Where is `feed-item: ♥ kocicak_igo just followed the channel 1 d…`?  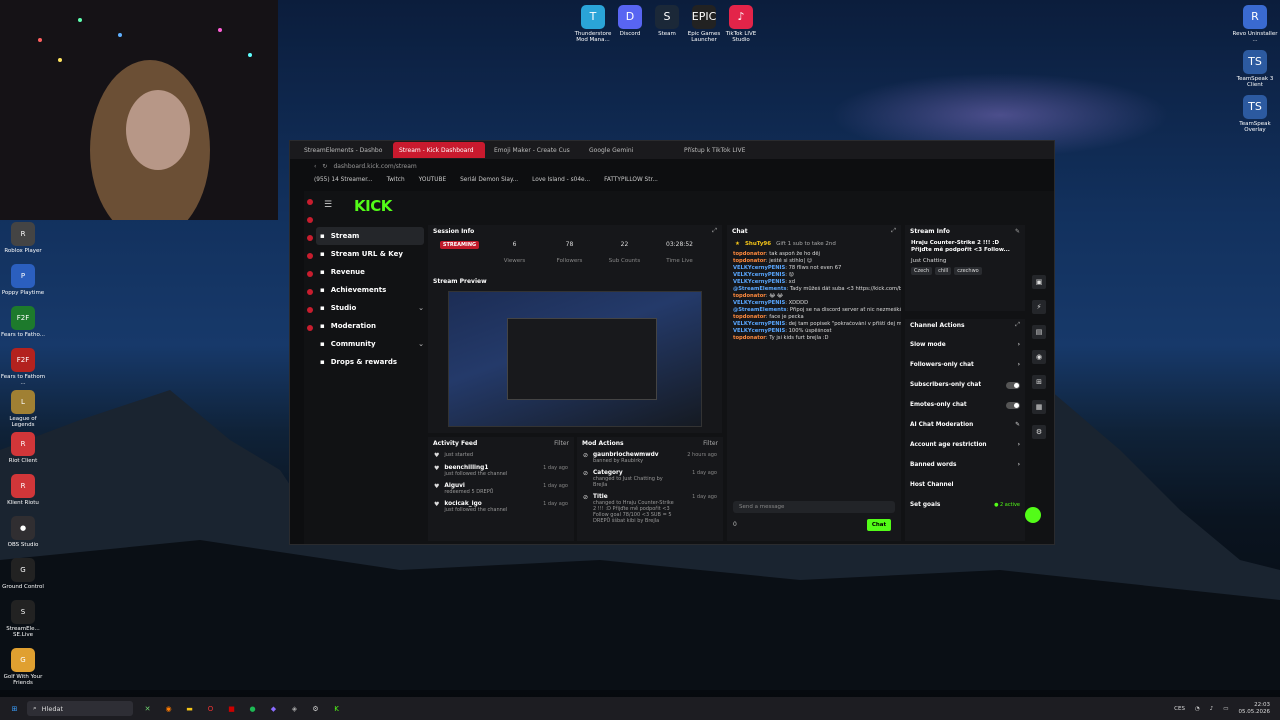 feed-item: ♥ kocicak_igo just followed the channel 1 d… is located at coordinates (501, 507).